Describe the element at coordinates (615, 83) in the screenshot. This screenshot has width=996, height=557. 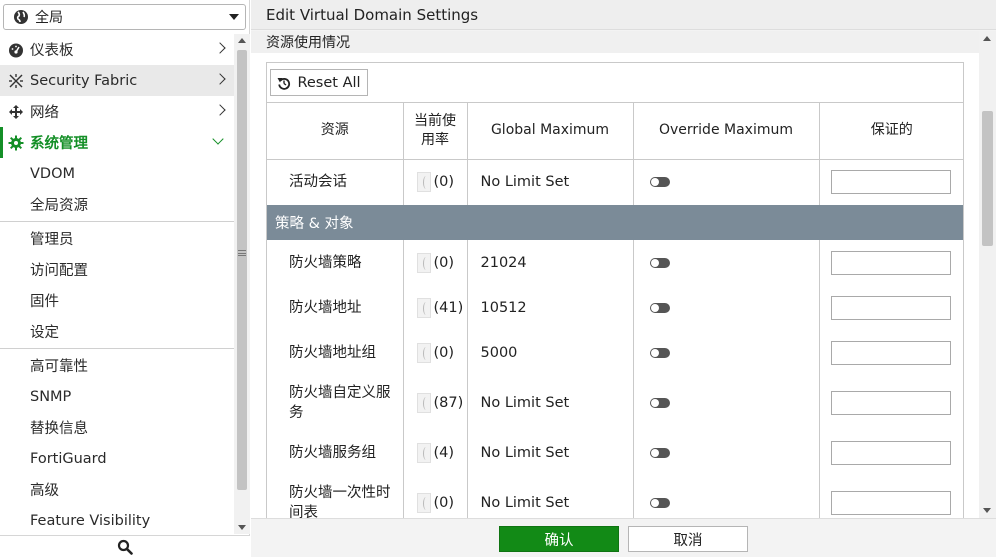
I see `toolbar: Reset All` at that location.